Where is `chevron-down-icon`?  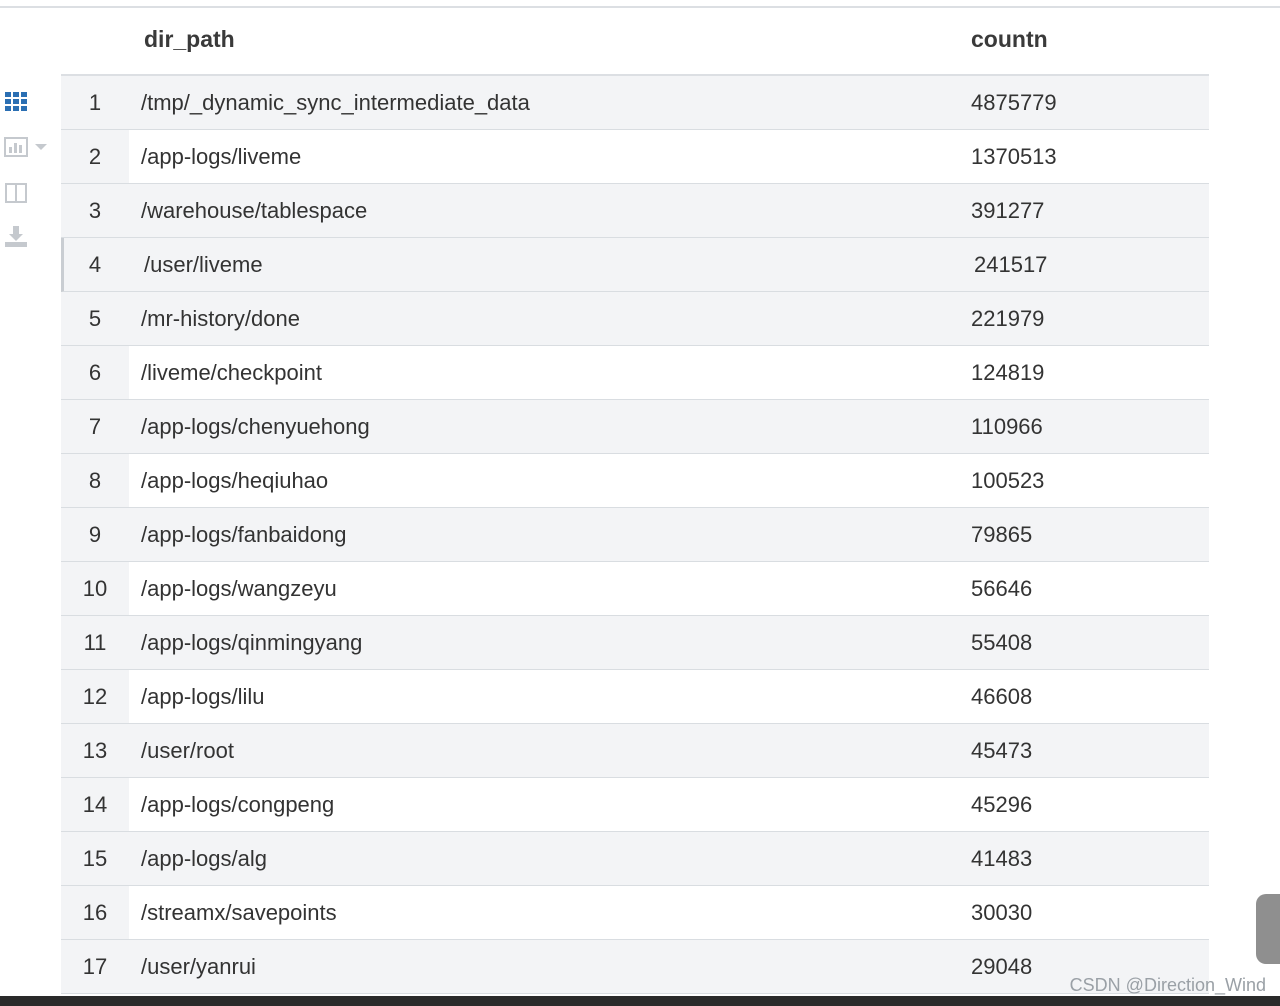 chevron-down-icon is located at coordinates (41, 147).